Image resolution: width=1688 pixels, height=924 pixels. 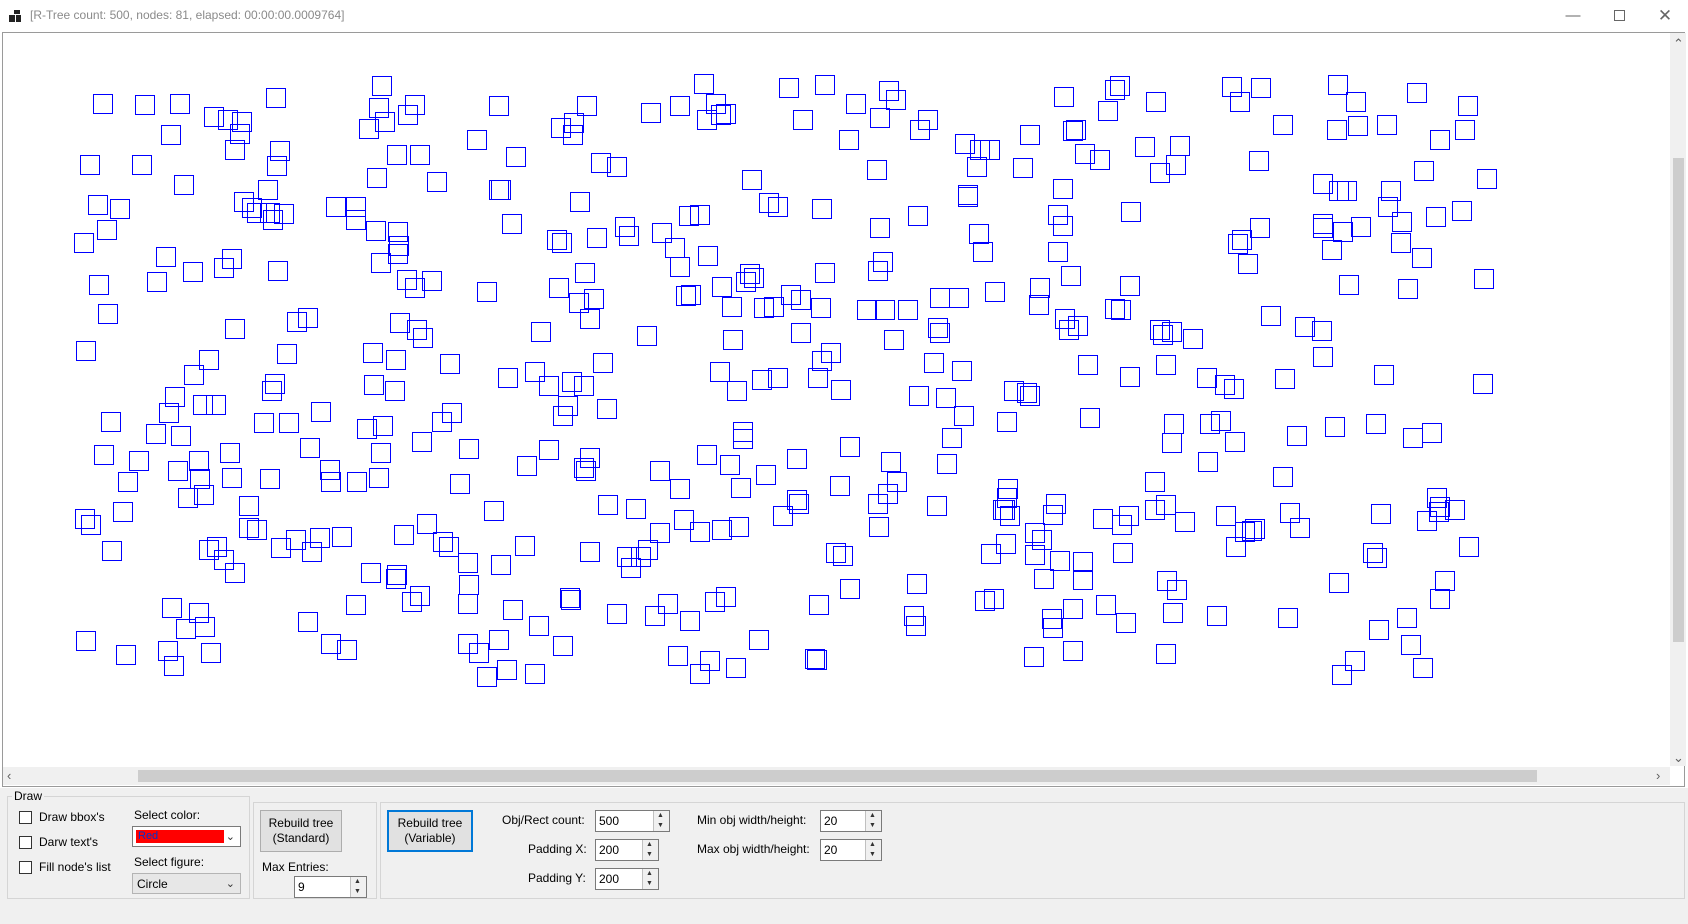 What do you see at coordinates (851, 850) in the screenshot?
I see `max-wh-input: 20 ▲ ▼` at bounding box center [851, 850].